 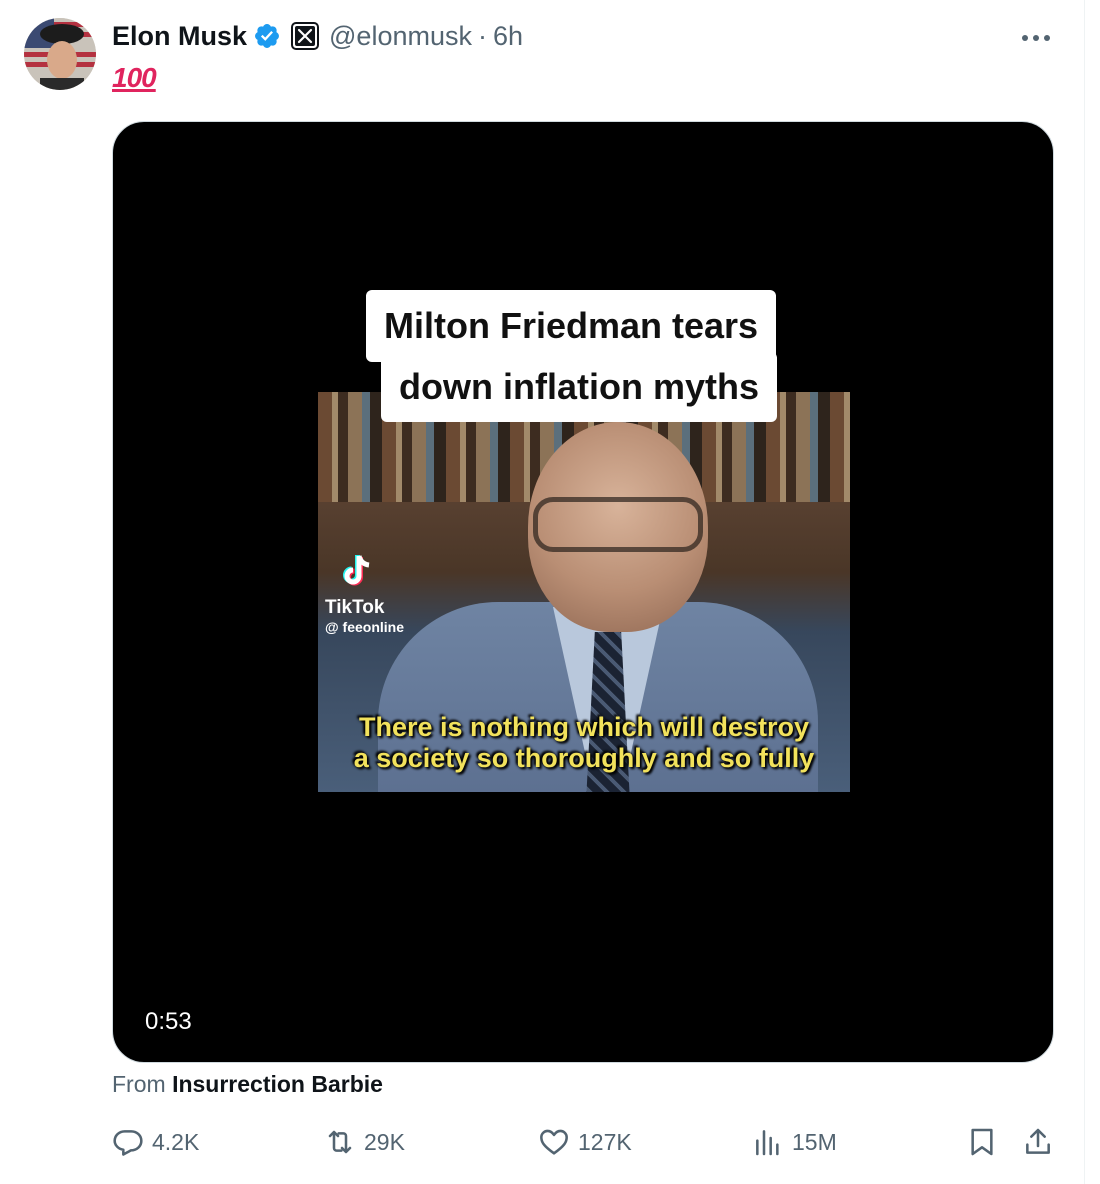 I want to click on more-options-icon, so click(x=1036, y=38).